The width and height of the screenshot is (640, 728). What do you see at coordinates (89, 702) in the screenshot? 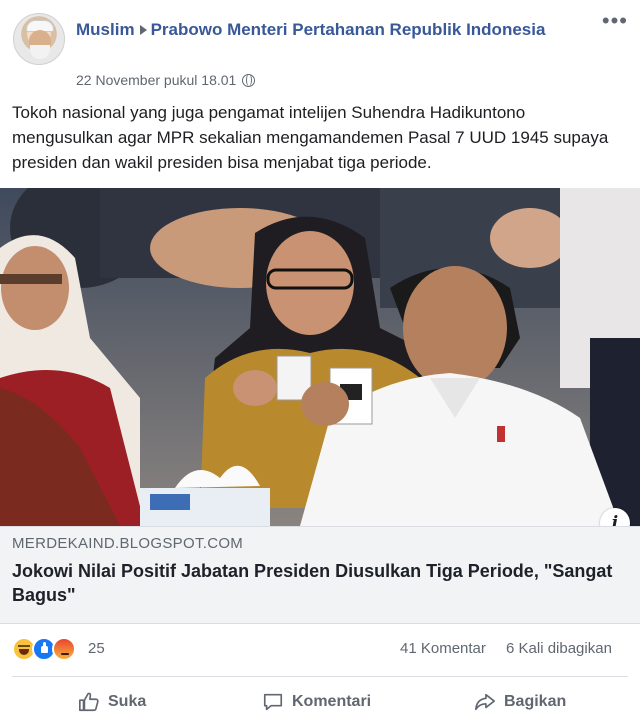
I see `thumbs-up-icon` at bounding box center [89, 702].